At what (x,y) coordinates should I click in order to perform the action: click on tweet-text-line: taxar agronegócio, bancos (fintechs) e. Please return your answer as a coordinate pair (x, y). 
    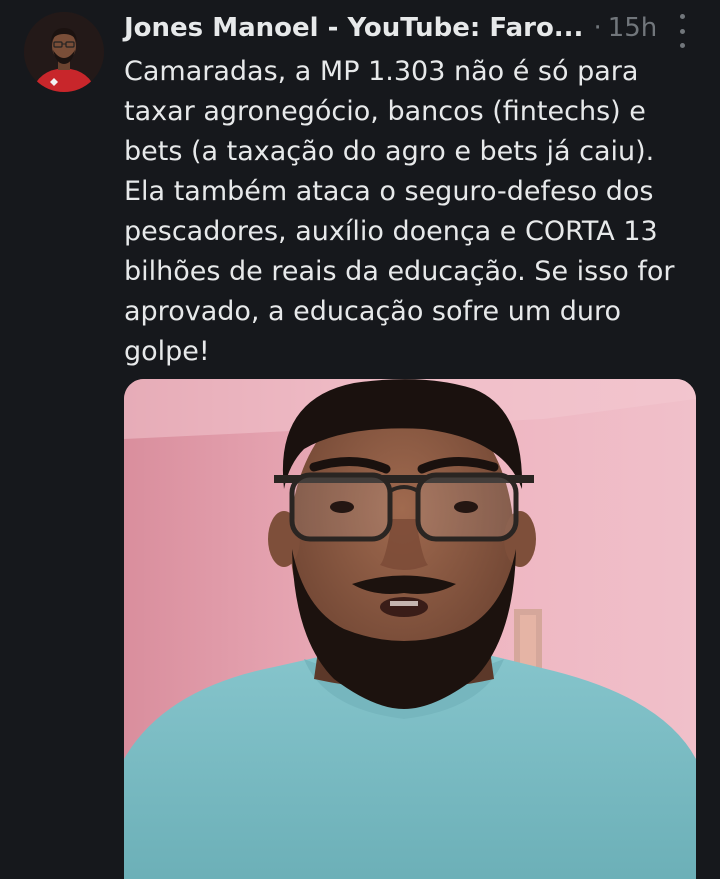
    Looking at the image, I should click on (385, 111).